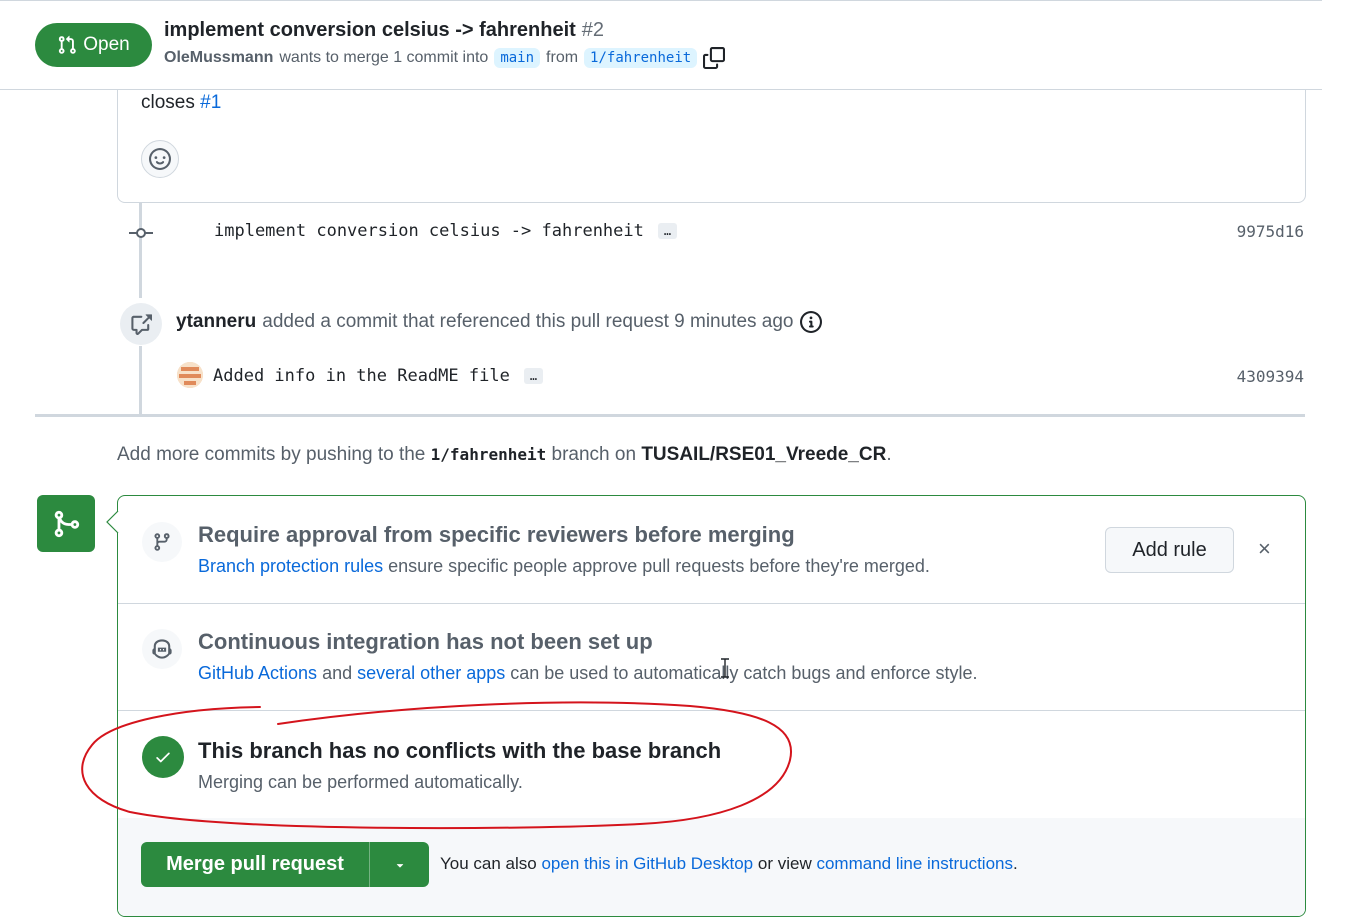  I want to click on git-merge-icon, so click(67, 523).